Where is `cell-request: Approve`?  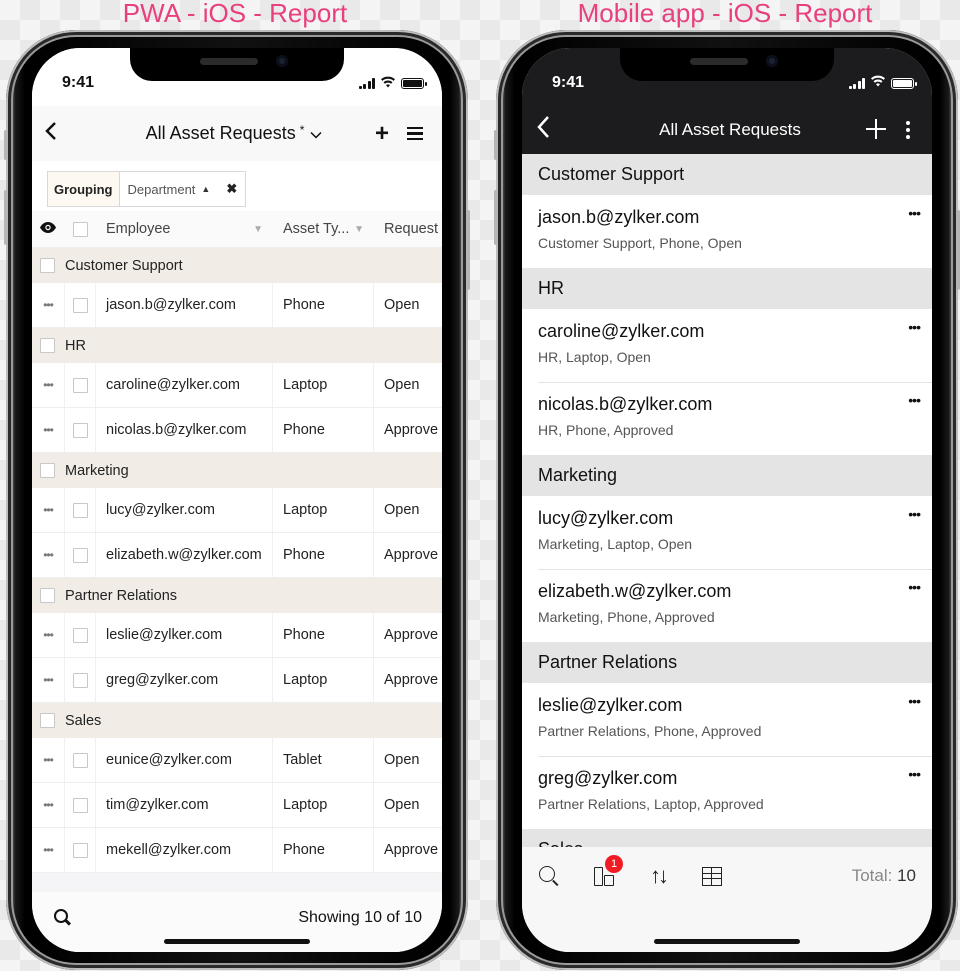 cell-request: Approve is located at coordinates (411, 680).